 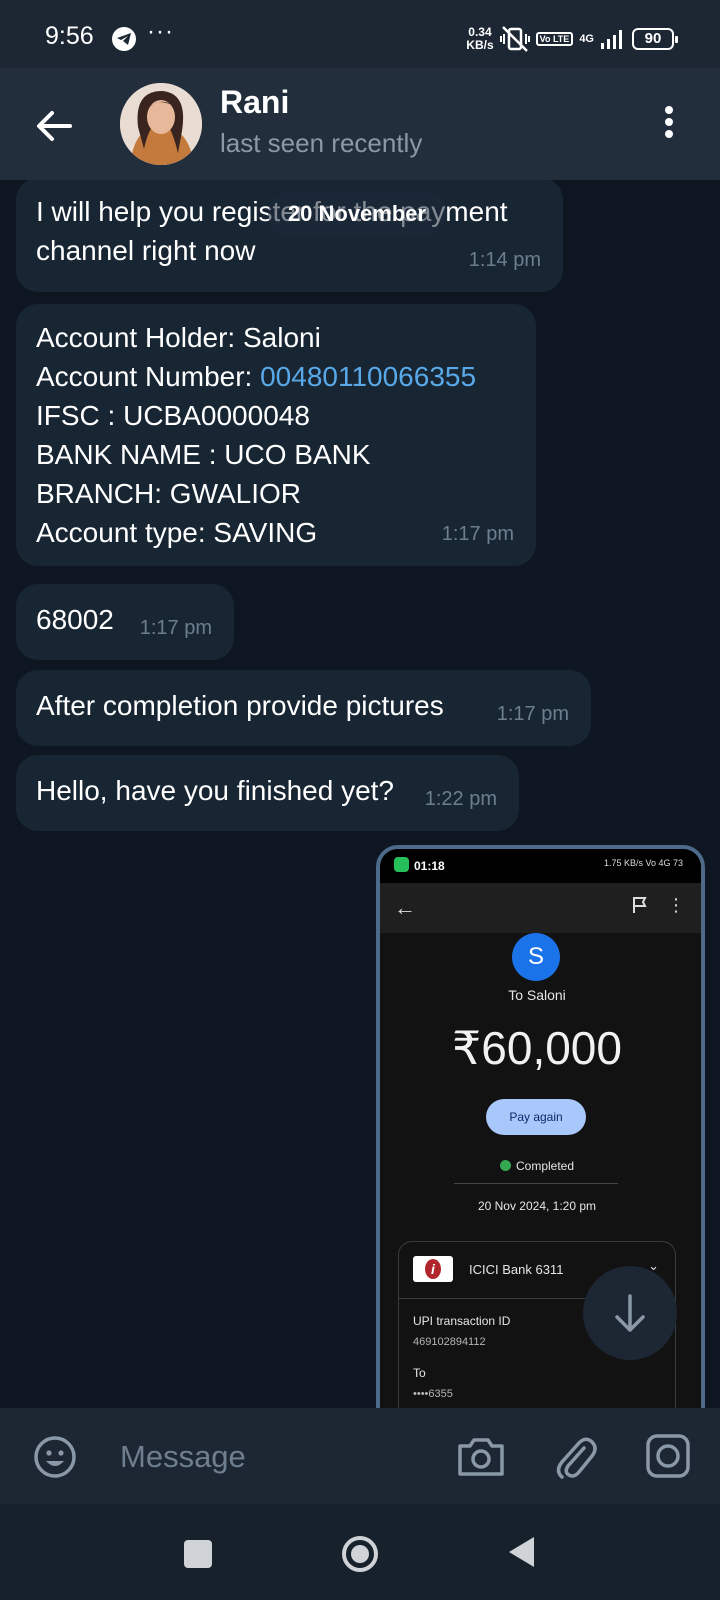 I want to click on emoji-icon, so click(x=55, y=1457).